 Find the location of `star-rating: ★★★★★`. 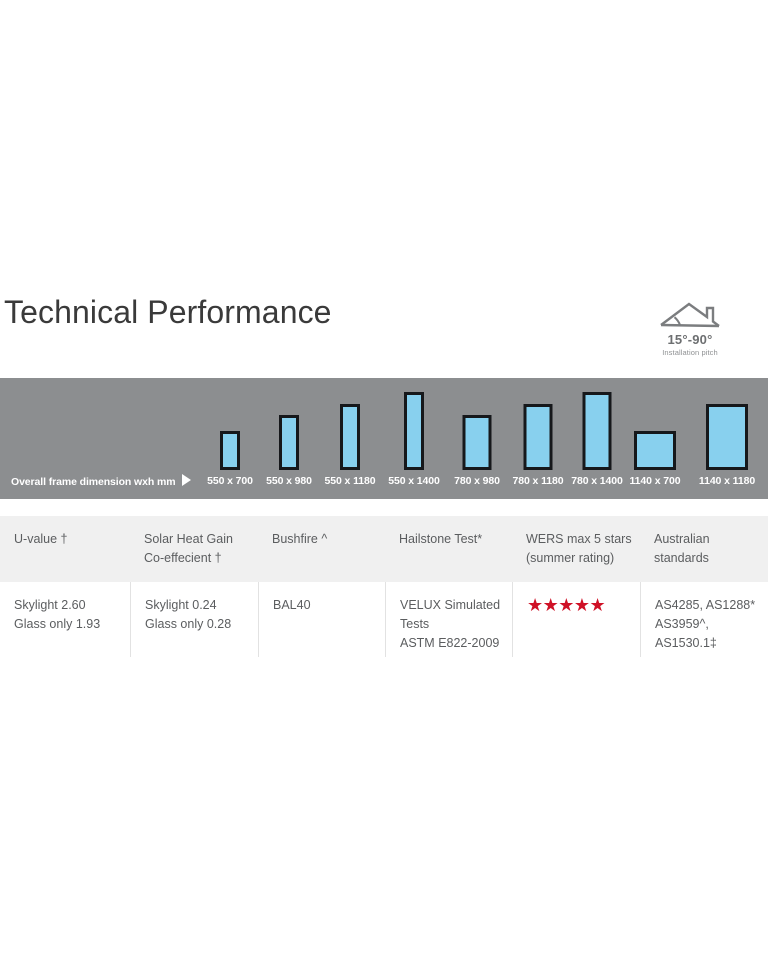

star-rating: ★★★★★ is located at coordinates (566, 605).